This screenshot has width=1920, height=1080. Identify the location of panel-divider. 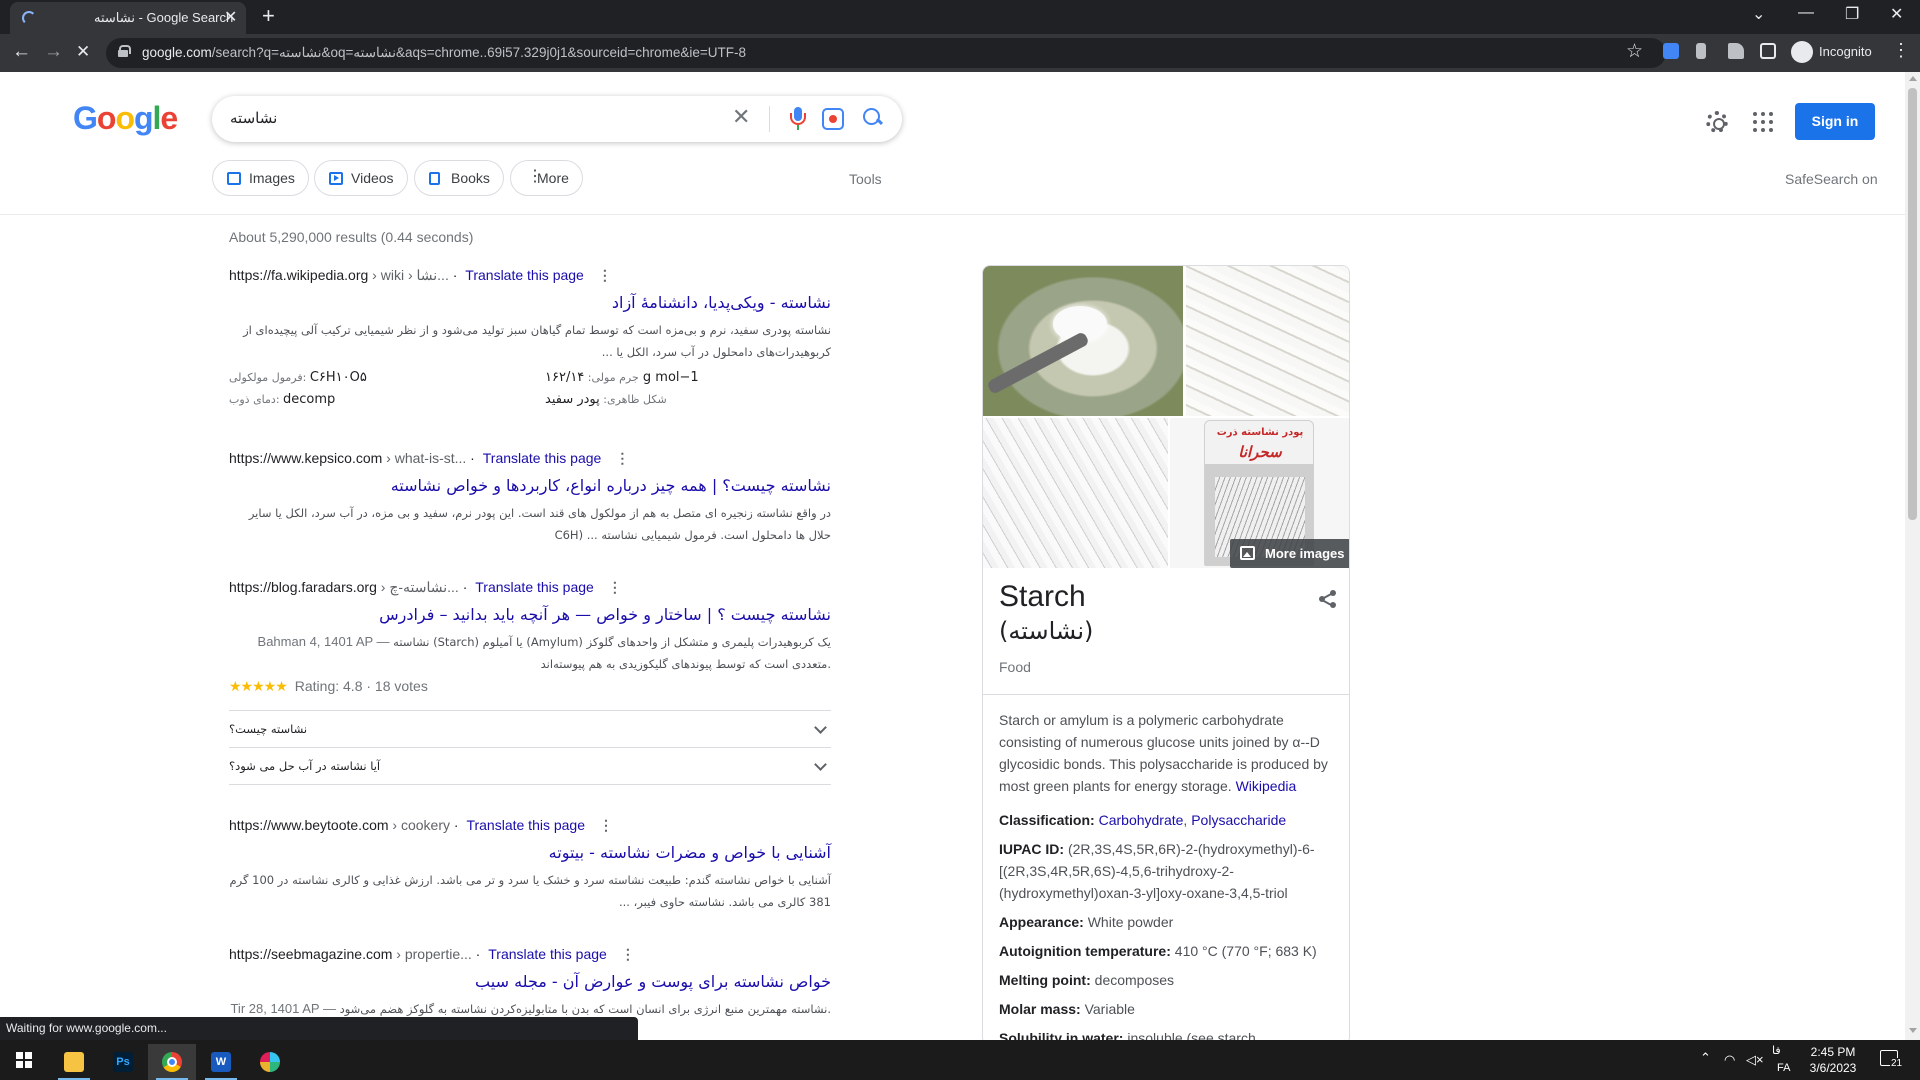
(1166, 694).